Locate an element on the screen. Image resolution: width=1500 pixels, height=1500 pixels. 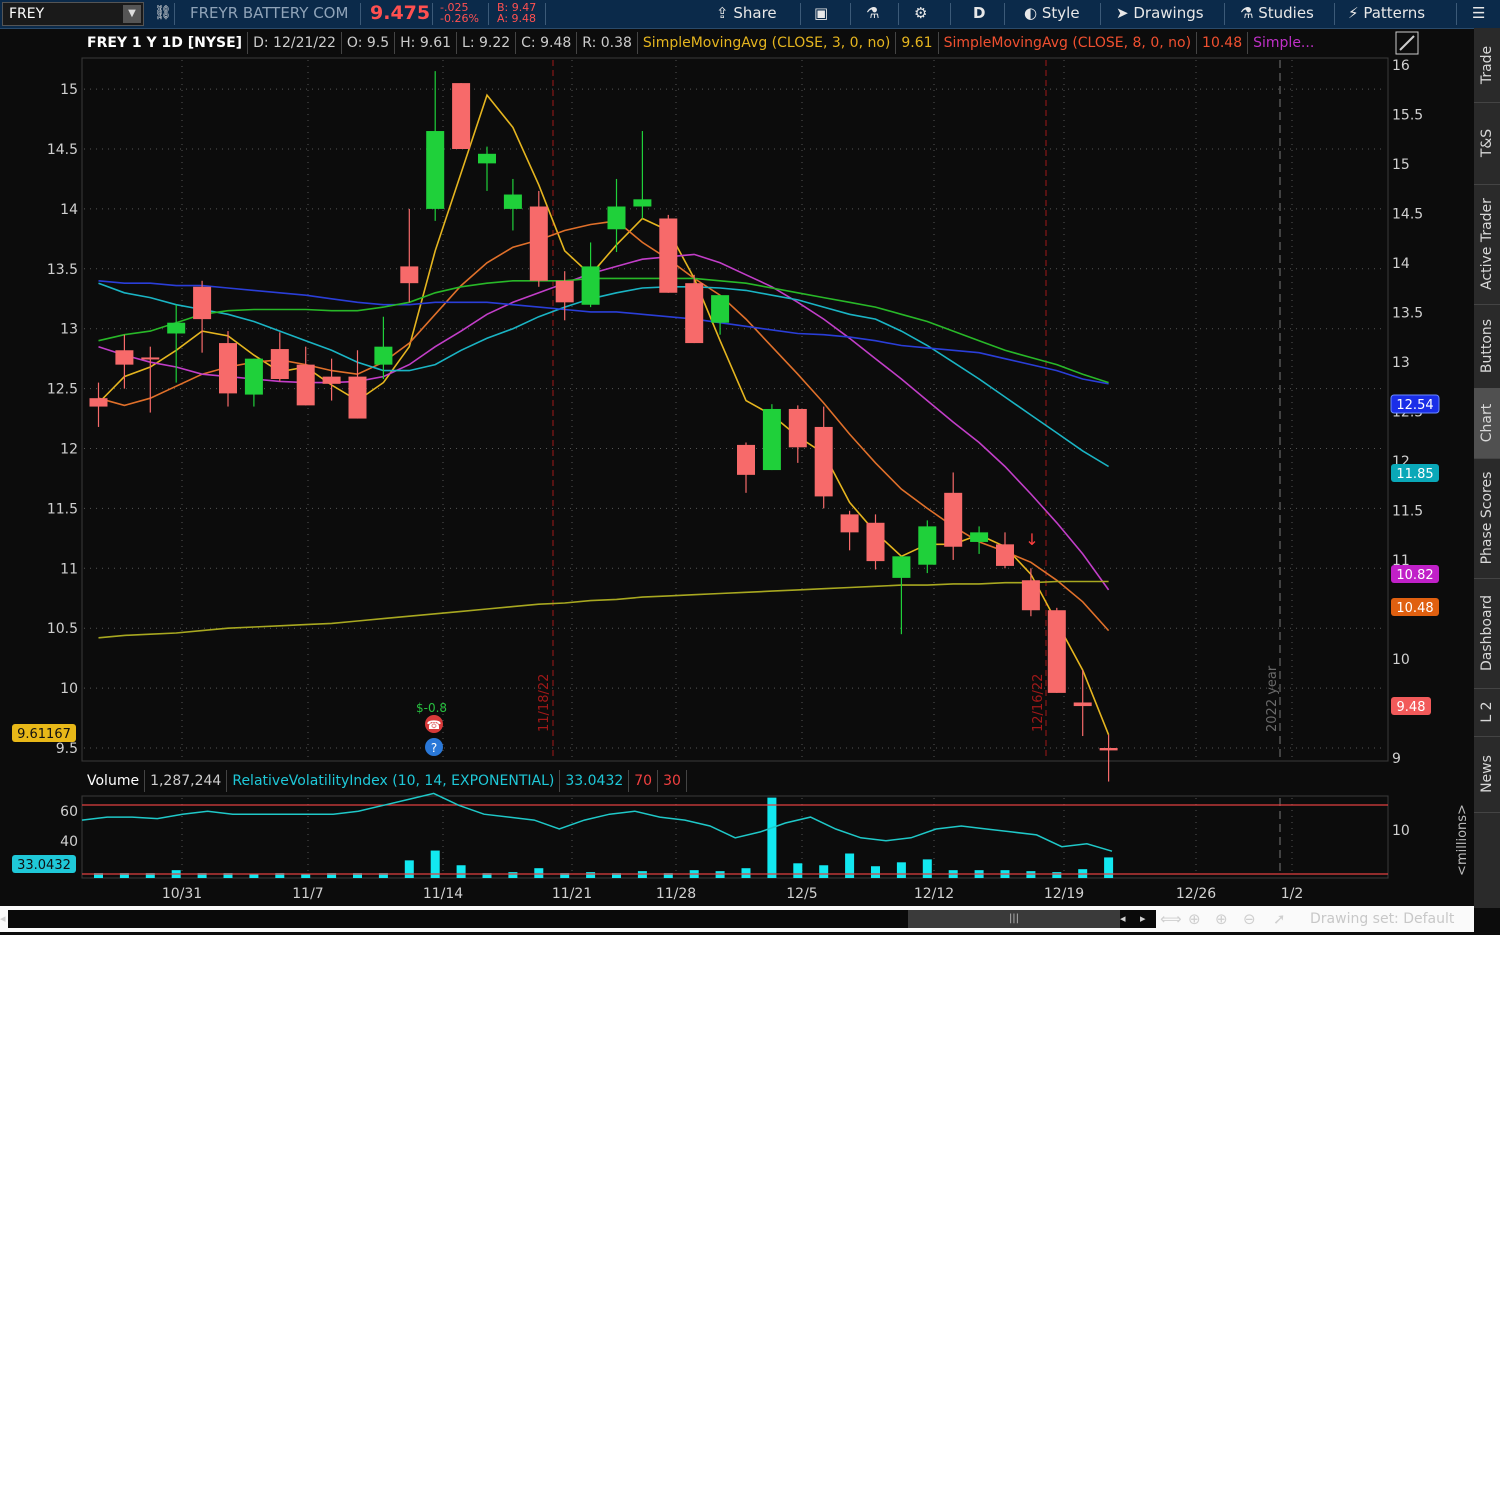
rvi-tick: 40 is located at coordinates (69, 842).